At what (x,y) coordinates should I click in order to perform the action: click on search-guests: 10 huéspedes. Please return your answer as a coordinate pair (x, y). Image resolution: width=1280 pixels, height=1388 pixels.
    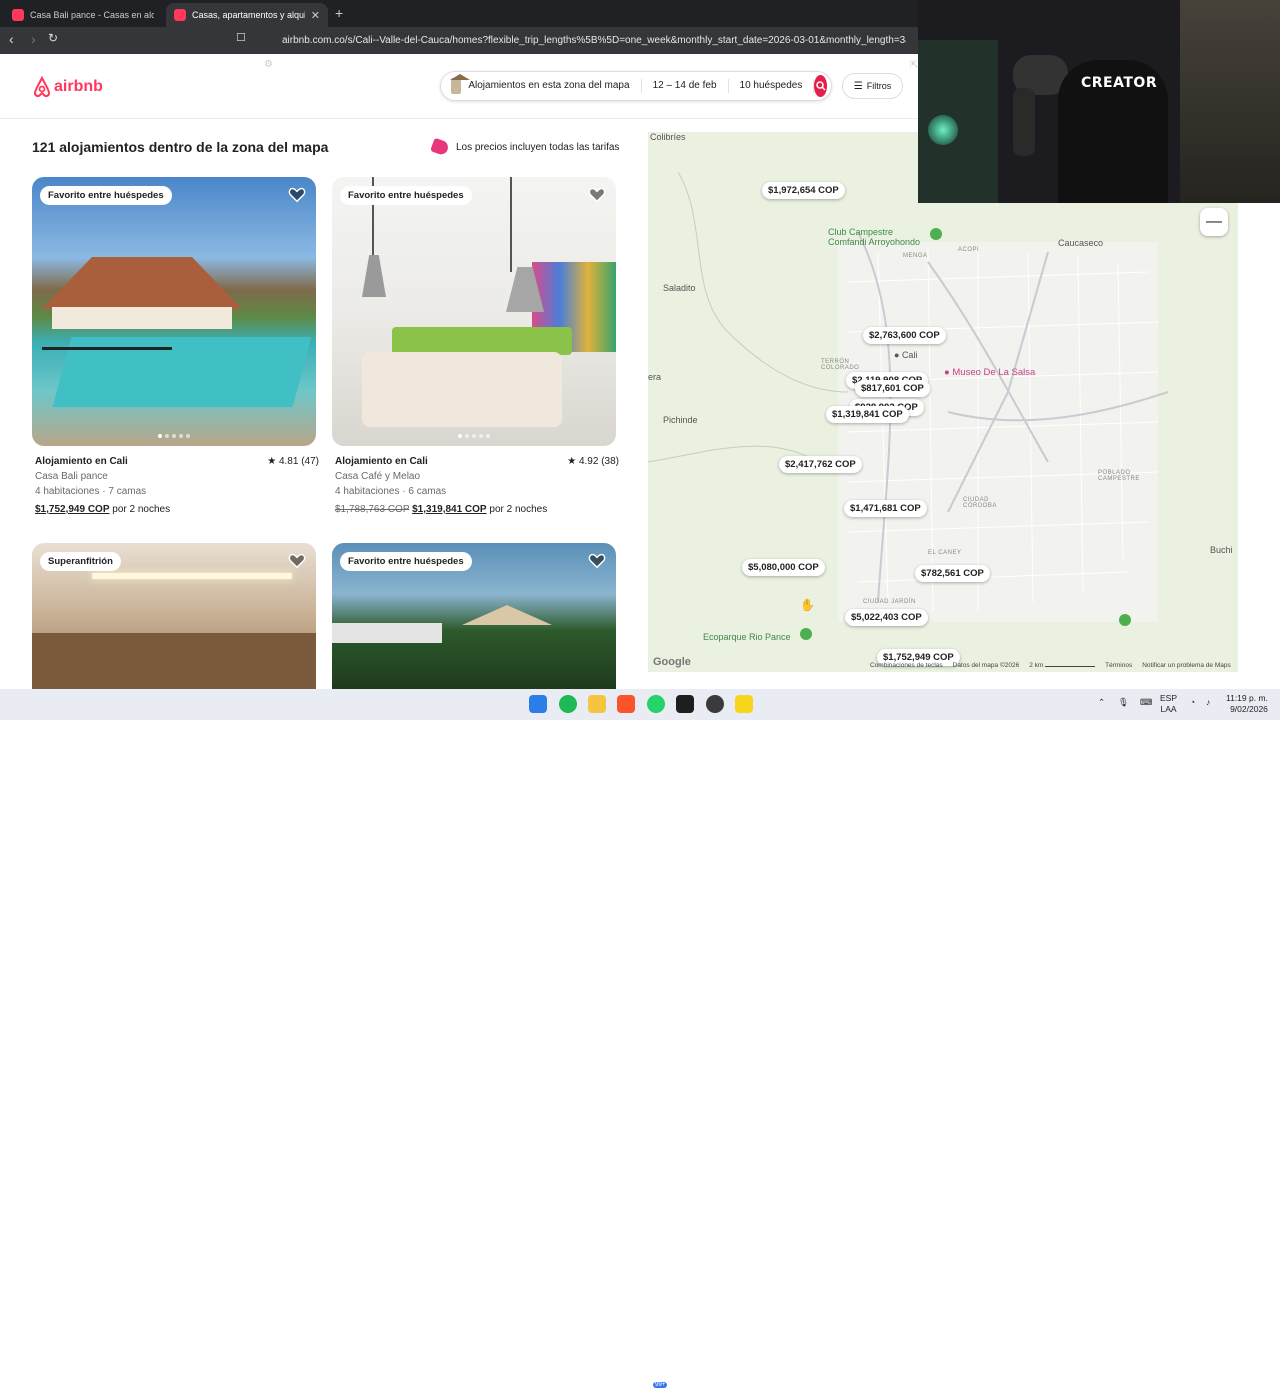
    Looking at the image, I should click on (772, 86).